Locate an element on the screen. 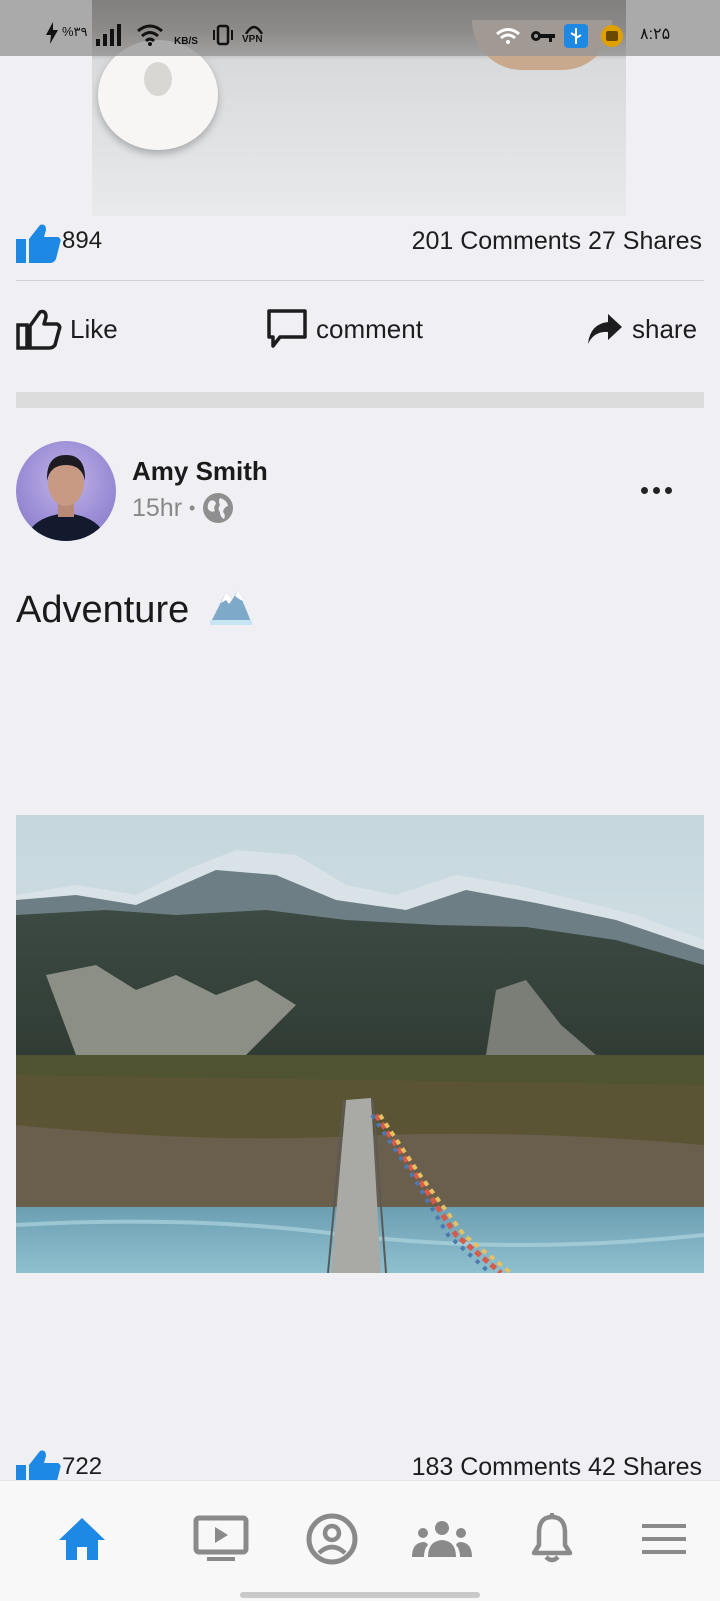 The height and width of the screenshot is (1601, 720). notifications-icon is located at coordinates (552, 1538).